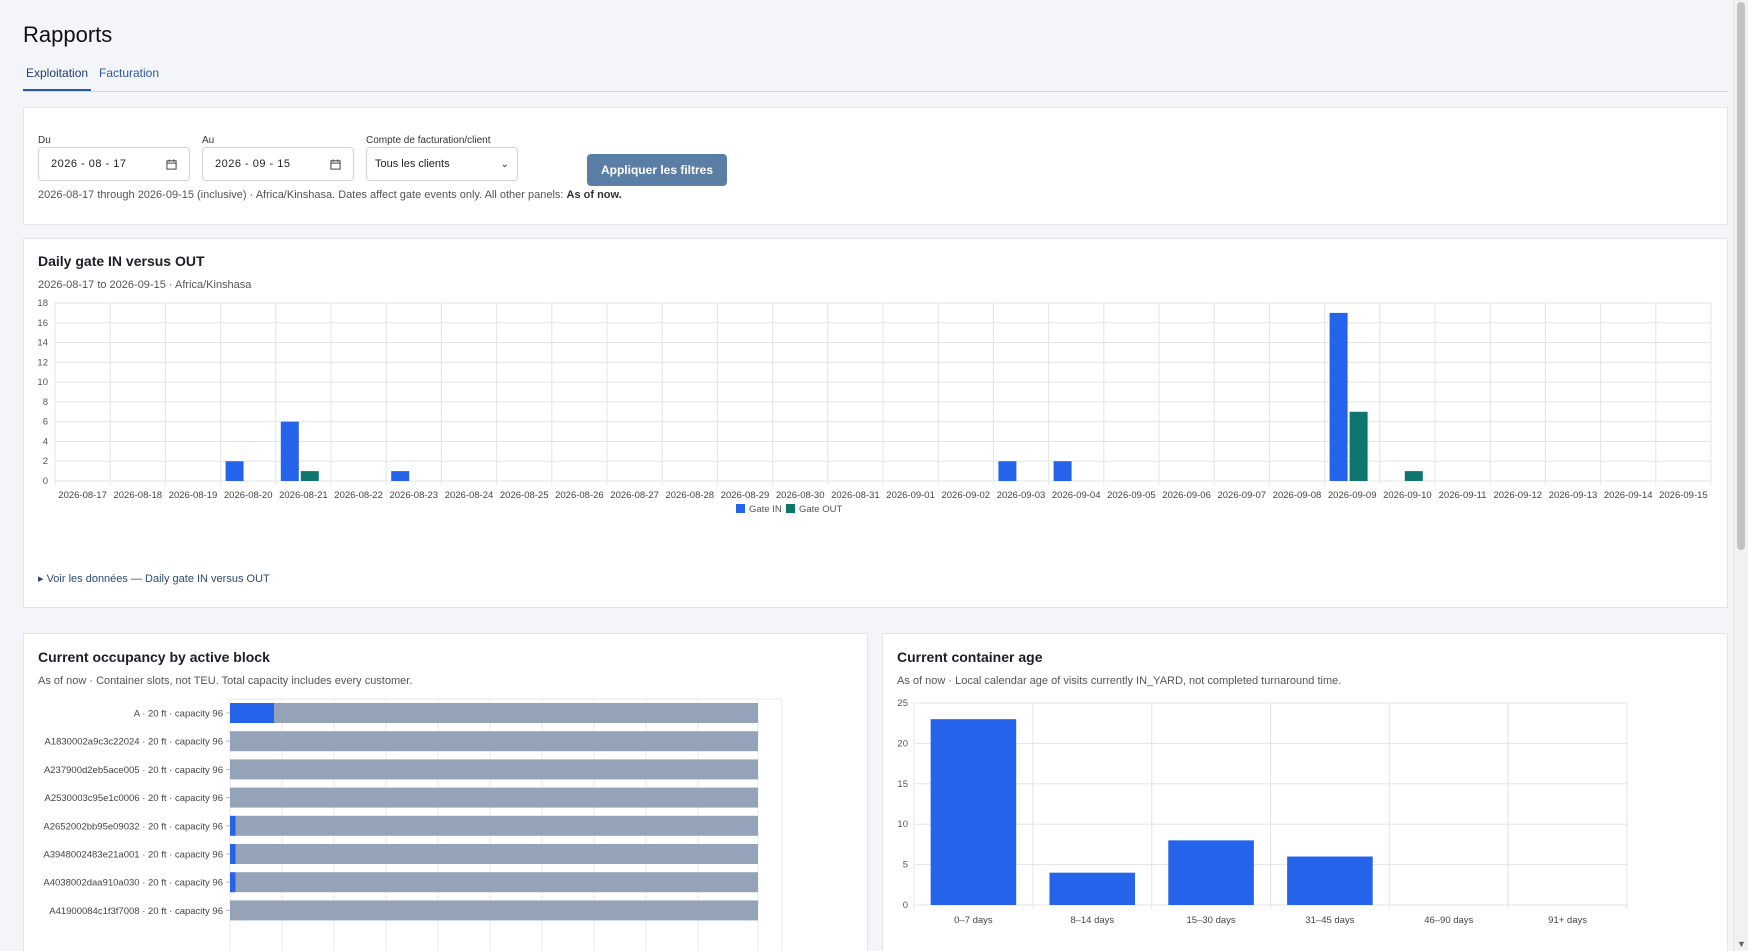 This screenshot has height=951, width=1748. What do you see at coordinates (1517, 495) in the screenshot?
I see `x-tick-label: 2026-09-12` at bounding box center [1517, 495].